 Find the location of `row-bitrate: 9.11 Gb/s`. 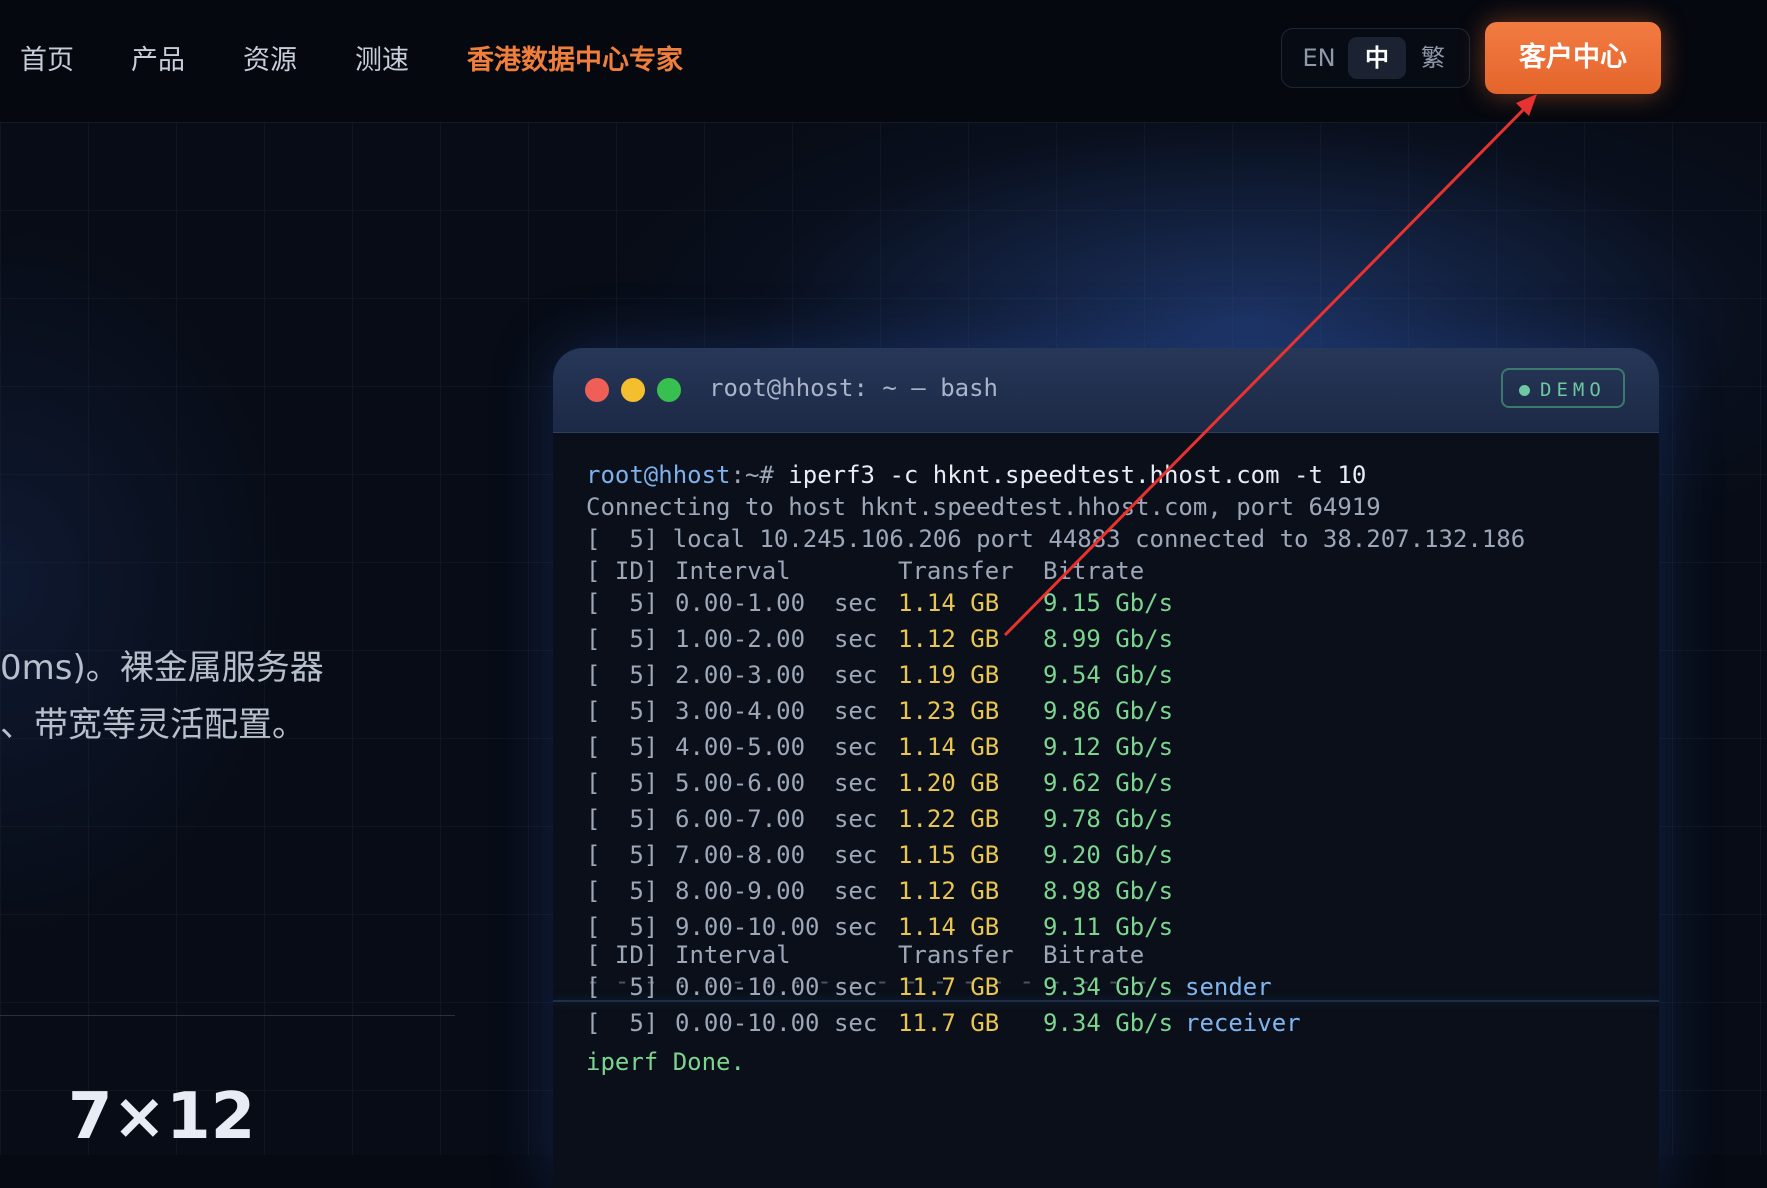

row-bitrate: 9.11 Gb/s is located at coordinates (1108, 927).